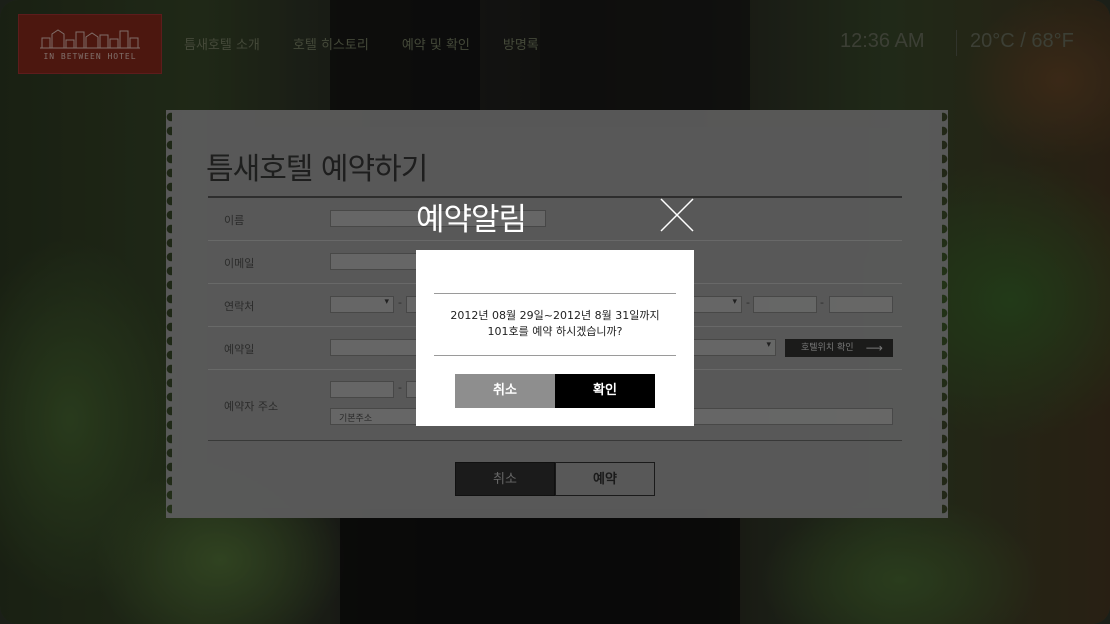  Describe the element at coordinates (555, 219) in the screenshot. I see `form-row-name: 이름` at that location.